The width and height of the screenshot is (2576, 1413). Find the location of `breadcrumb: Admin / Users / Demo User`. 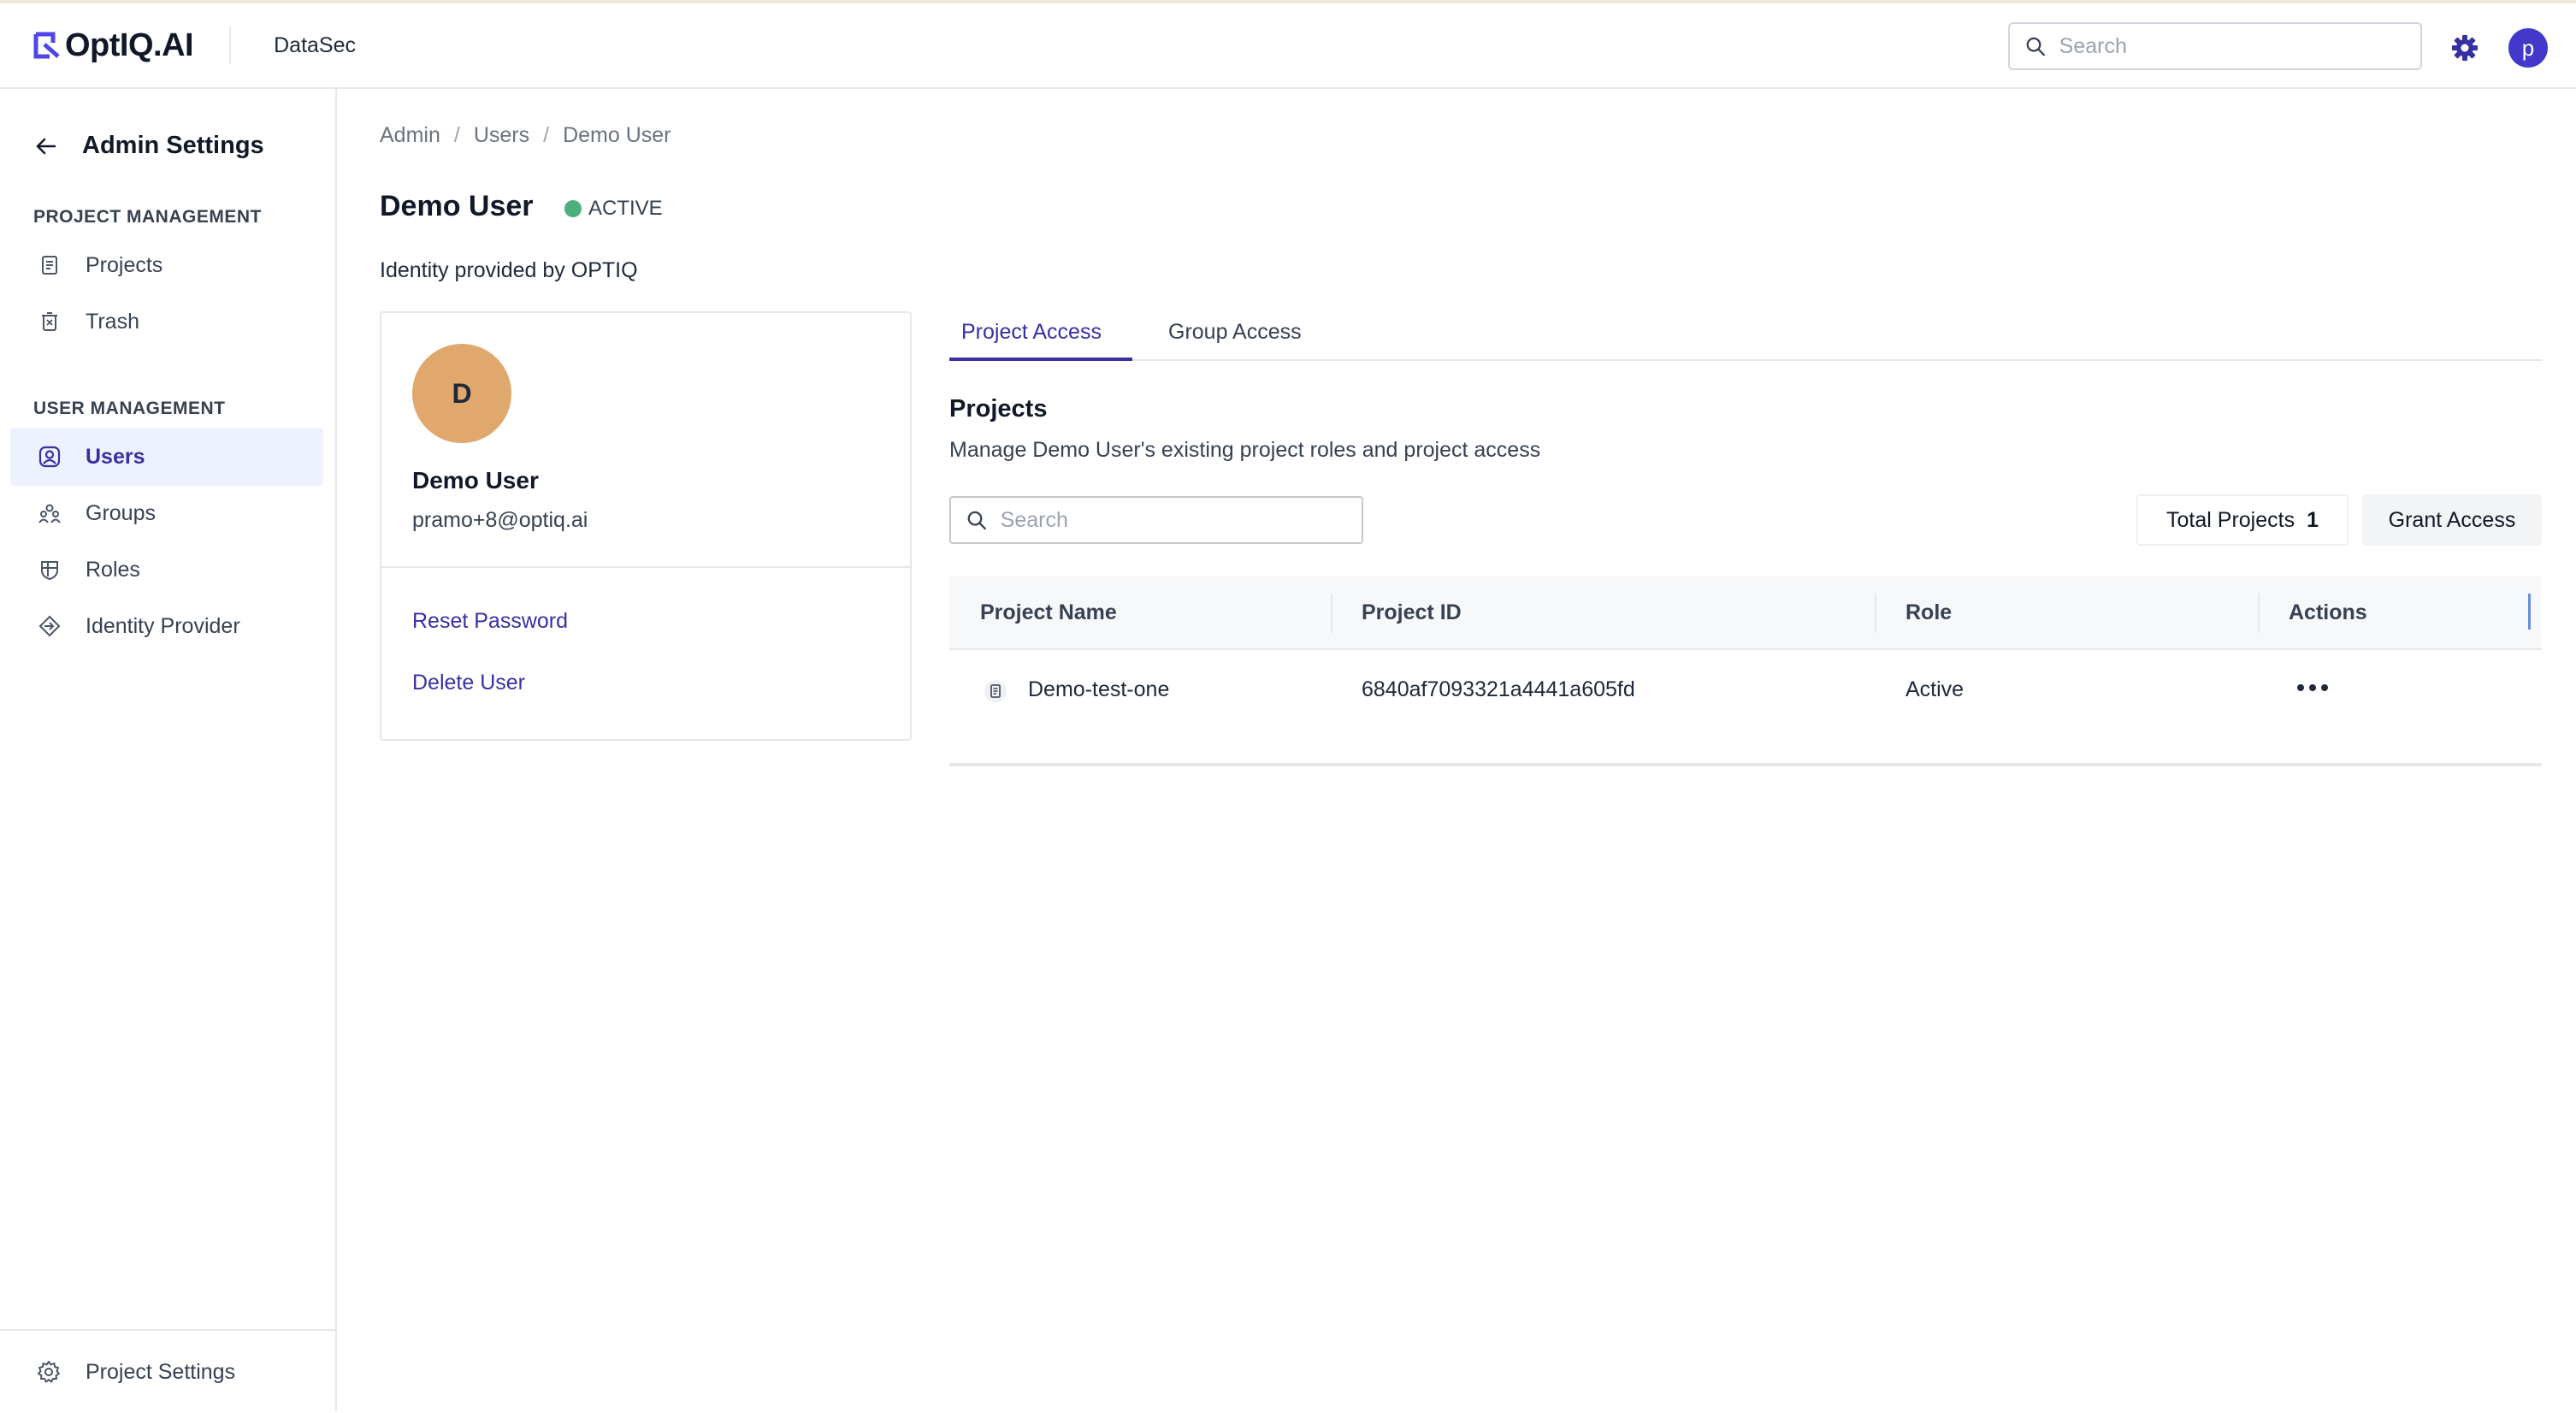

breadcrumb: Admin / Users / Demo User is located at coordinates (525, 136).